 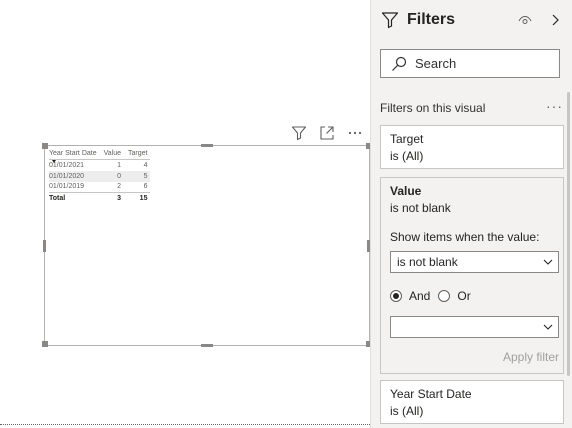 What do you see at coordinates (74, 176) in the screenshot?
I see `table-cell: 01/01/2020` at bounding box center [74, 176].